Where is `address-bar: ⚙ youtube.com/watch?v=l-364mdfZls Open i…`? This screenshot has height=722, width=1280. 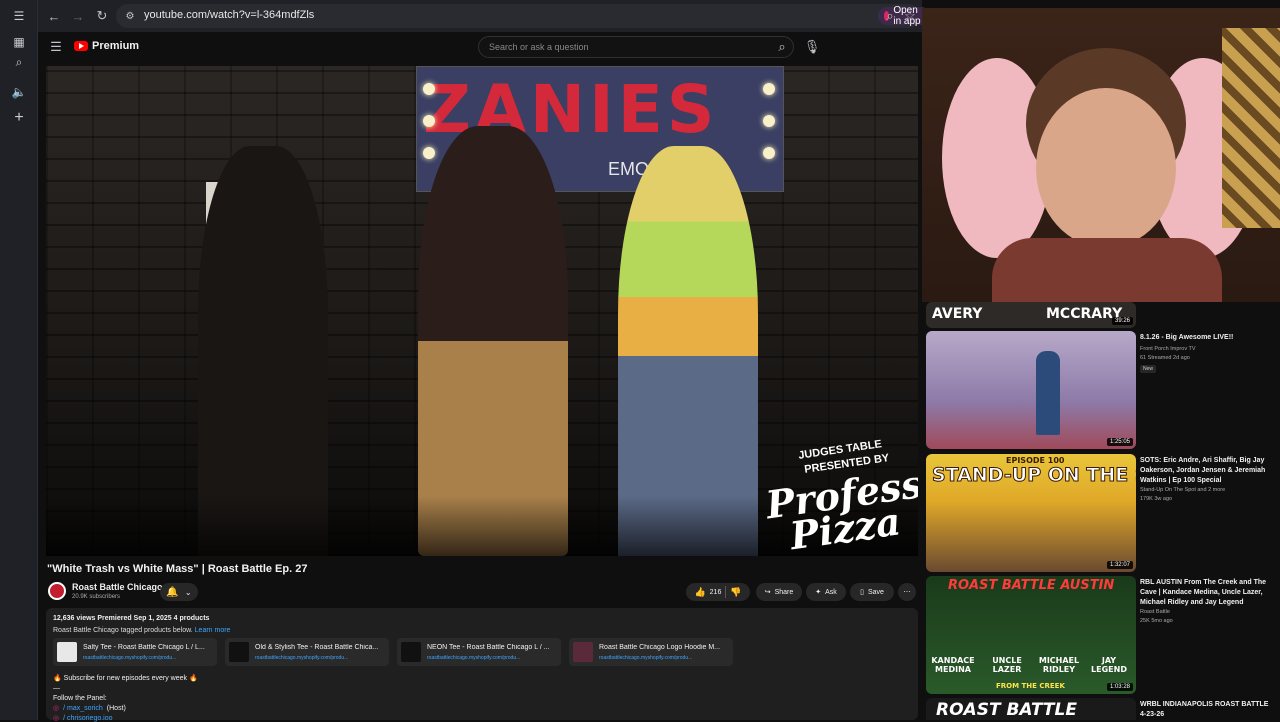 address-bar: ⚙ youtube.com/watch?v=l-364mdfZls Open i… is located at coordinates (523, 16).